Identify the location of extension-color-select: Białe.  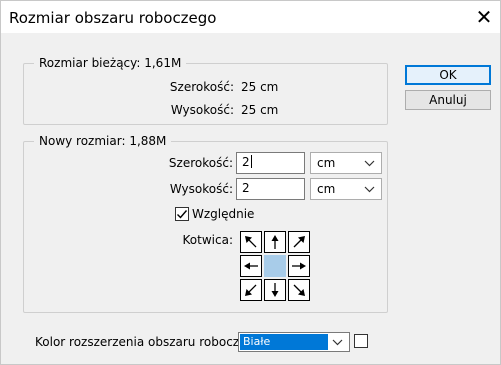
(294, 342).